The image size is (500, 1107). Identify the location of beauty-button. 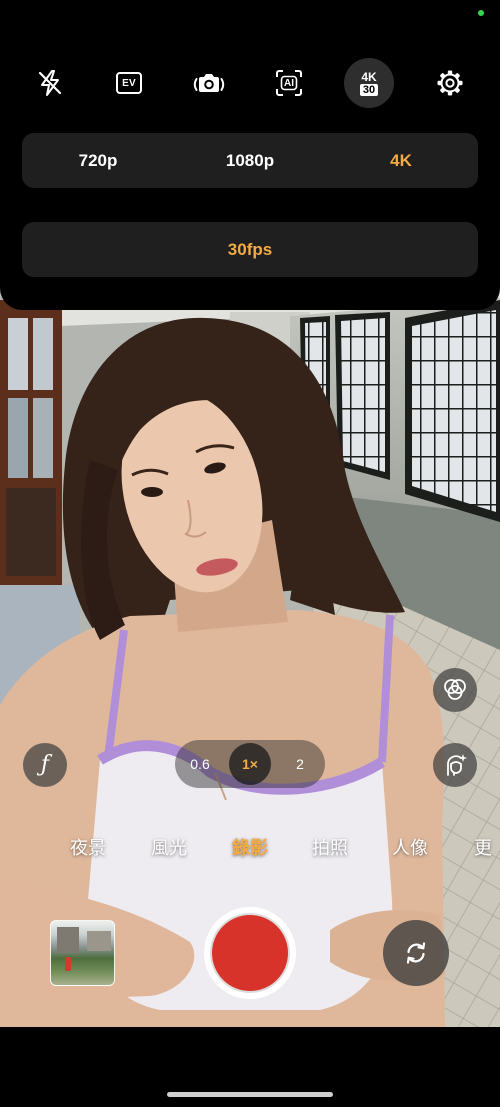
(455, 765).